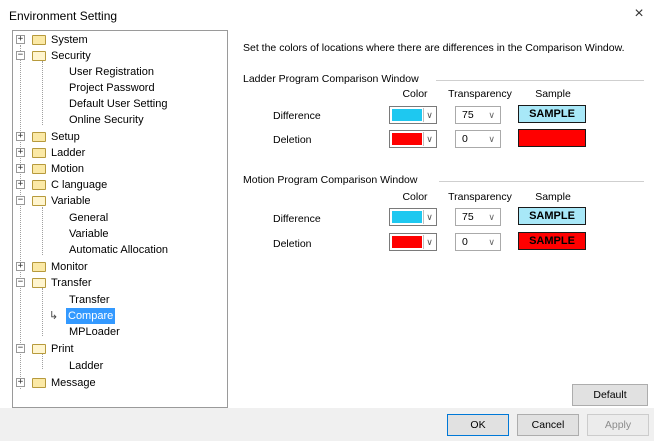  Describe the element at coordinates (63, 16) in the screenshot. I see `window-title: Environment Setting` at that location.